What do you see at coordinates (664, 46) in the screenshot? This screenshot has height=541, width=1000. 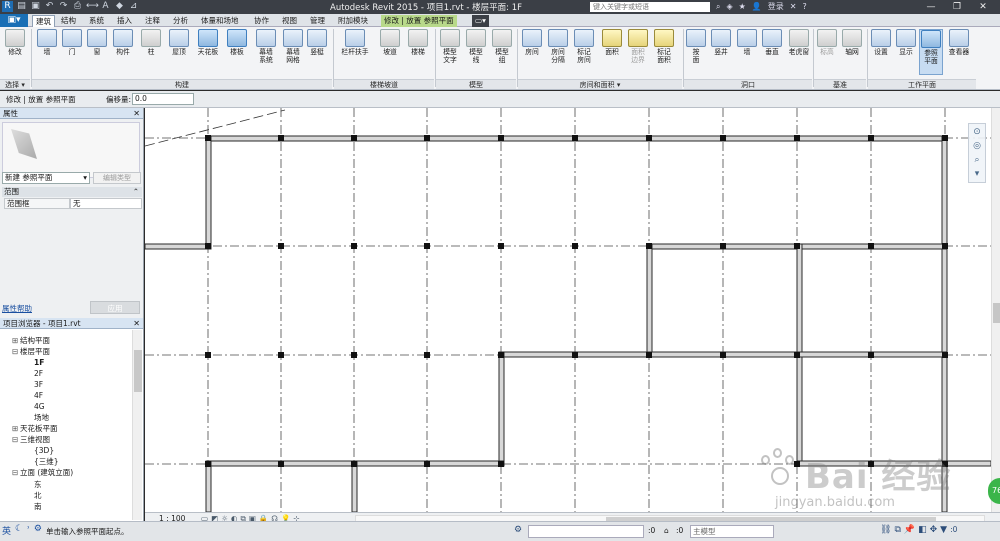 I see `tag-area-button: 标记 面积` at bounding box center [664, 46].